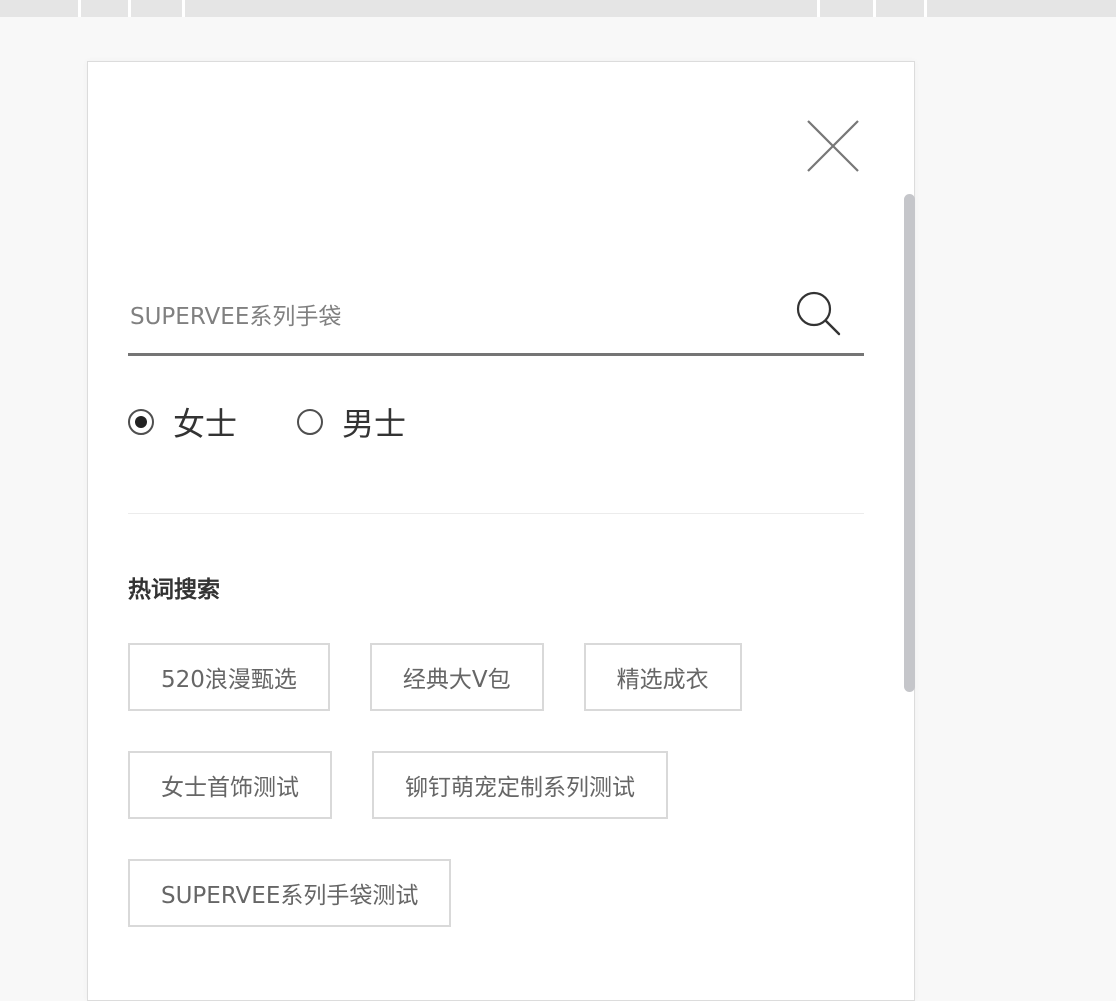  Describe the element at coordinates (229, 677) in the screenshot. I see `hot-search-tag: 520浪漫甄选` at that location.